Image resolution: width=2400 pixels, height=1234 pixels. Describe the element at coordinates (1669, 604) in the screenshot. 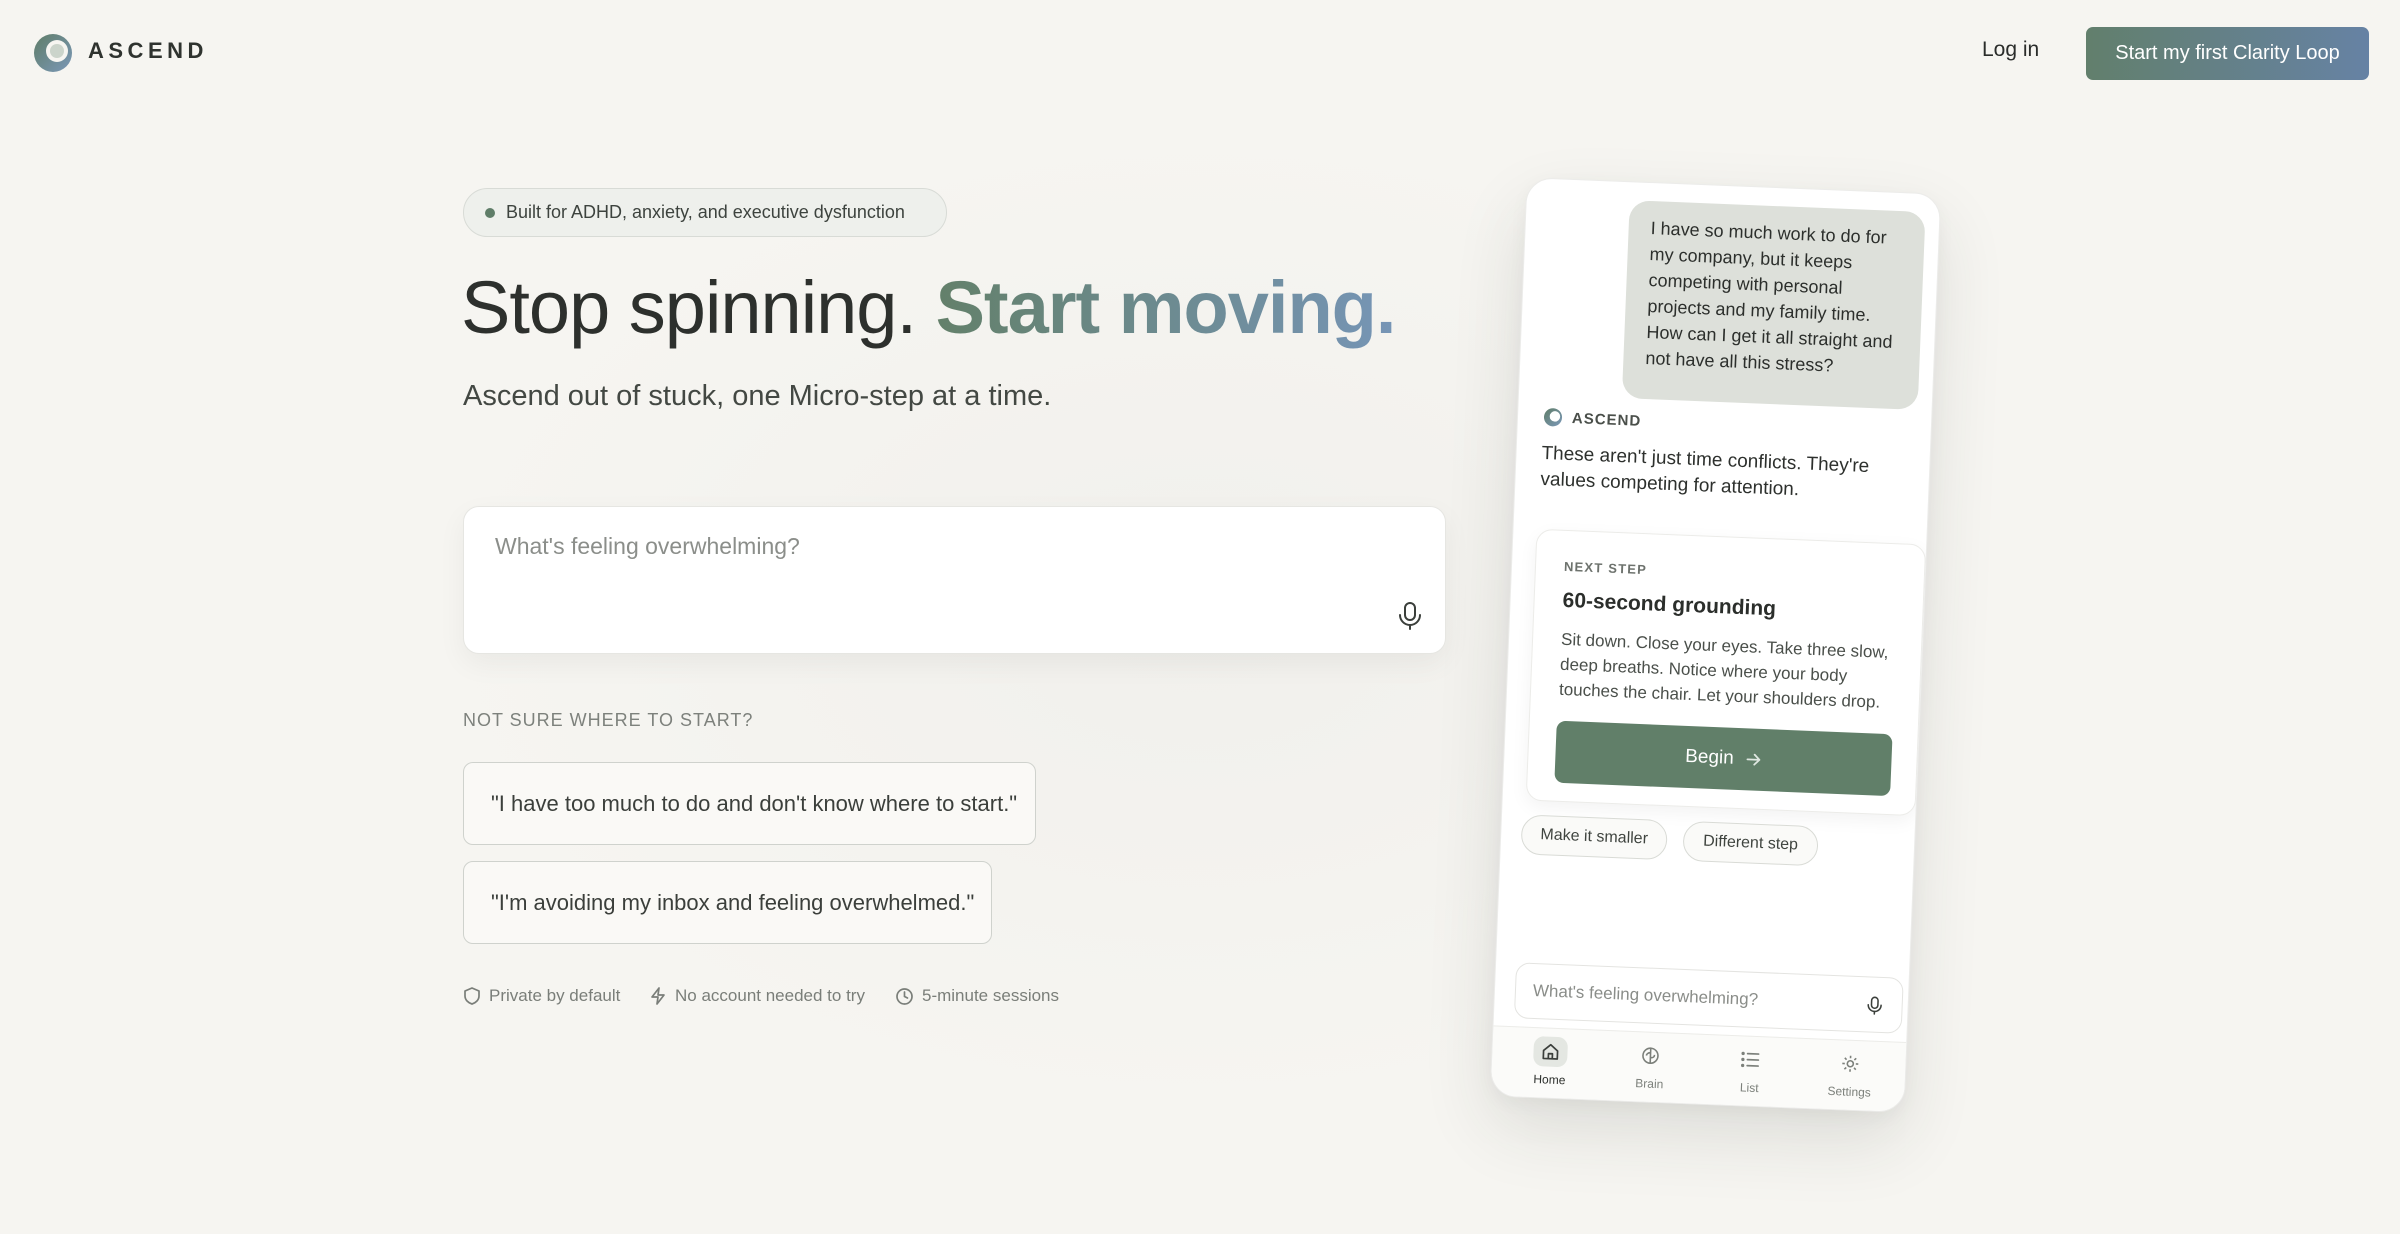

I see `step-title: 60-second grounding` at that location.